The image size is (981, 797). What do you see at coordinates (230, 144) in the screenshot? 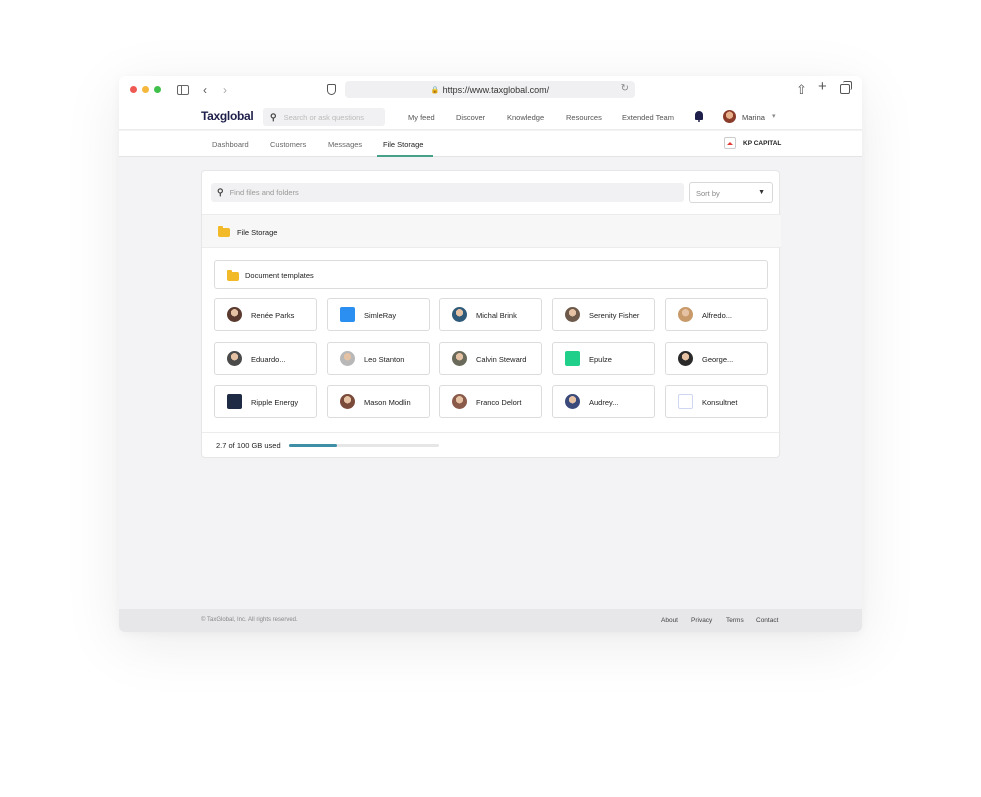
I see `tab-dashboard: Dashboard` at bounding box center [230, 144].